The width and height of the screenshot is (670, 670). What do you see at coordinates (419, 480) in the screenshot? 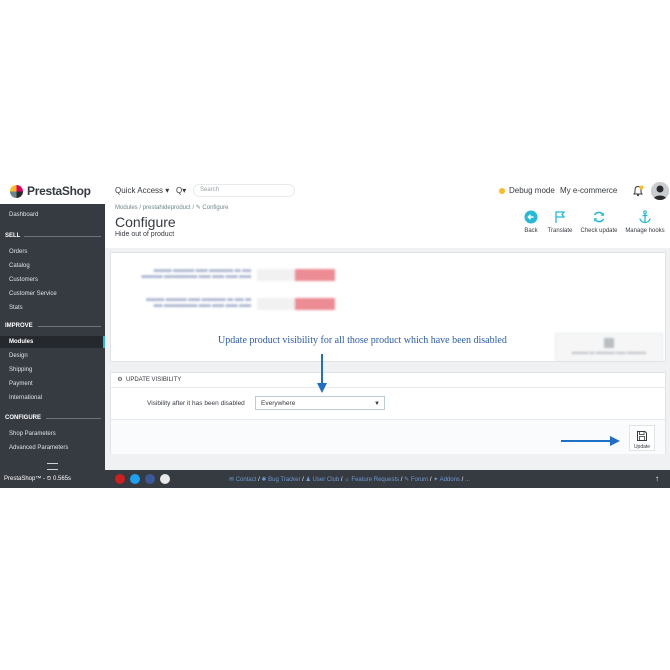
I see `footer-link-forum: Forum` at bounding box center [419, 480].